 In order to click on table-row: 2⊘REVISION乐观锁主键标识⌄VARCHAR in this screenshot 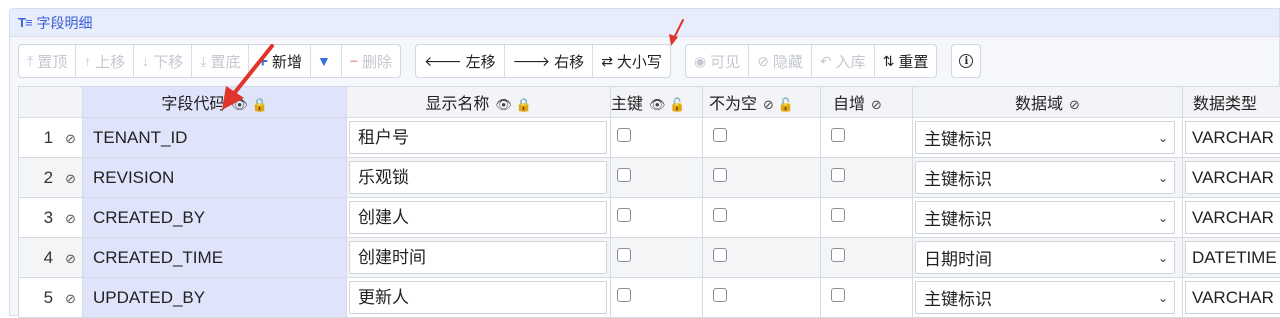, I will do `click(649, 178)`.